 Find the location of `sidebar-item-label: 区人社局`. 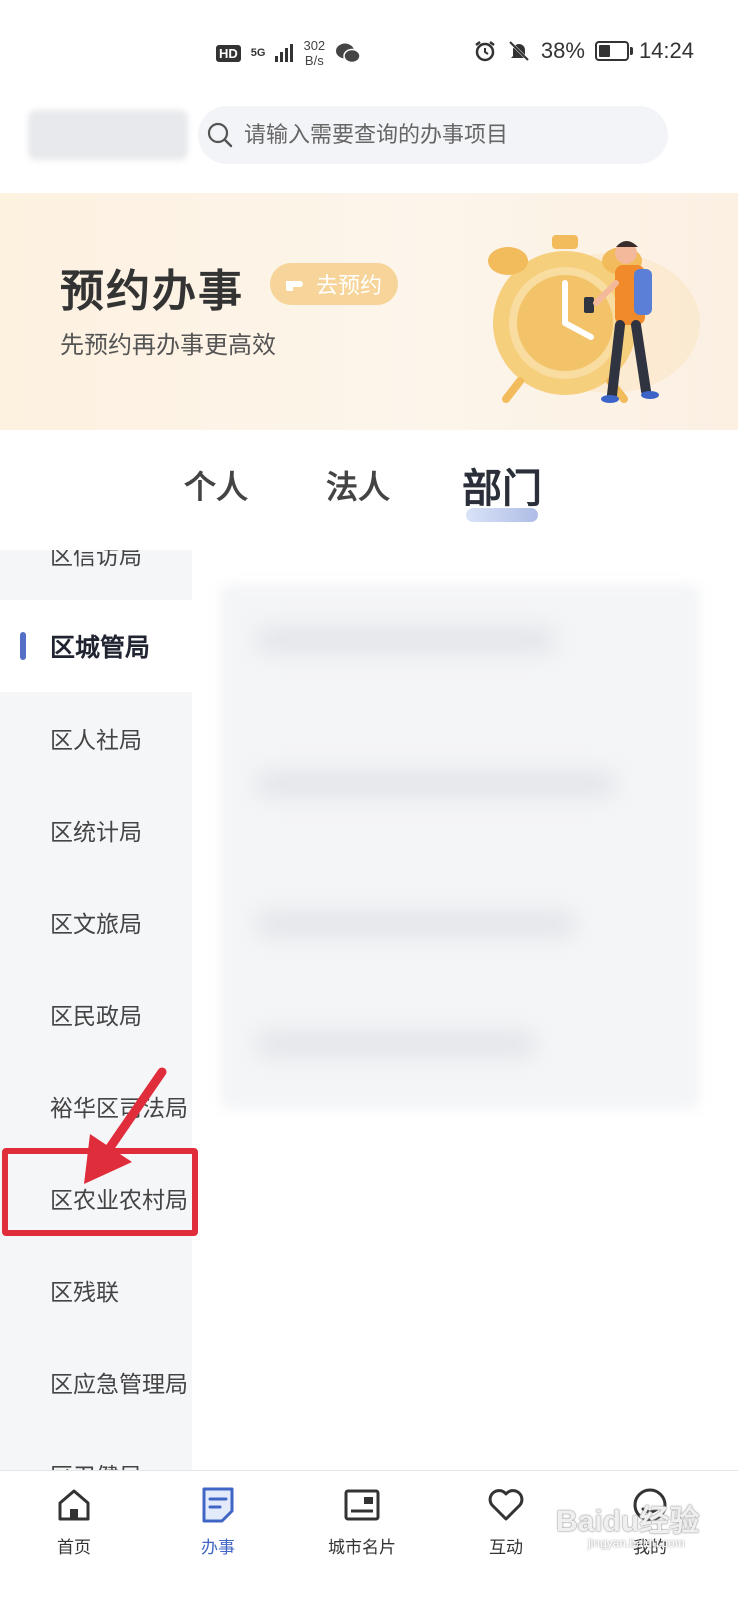

sidebar-item-label: 区人社局 is located at coordinates (96, 740).